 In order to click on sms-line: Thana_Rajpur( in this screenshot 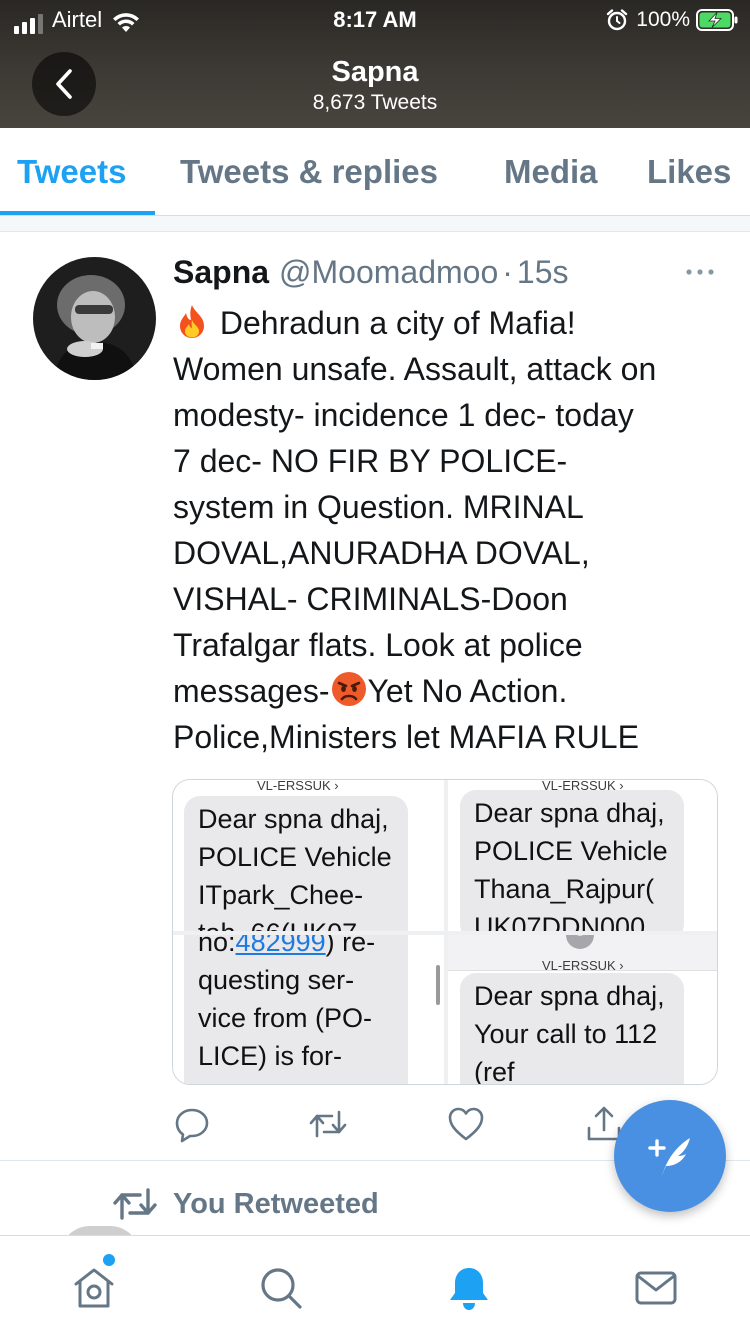, I will do `click(564, 889)`.